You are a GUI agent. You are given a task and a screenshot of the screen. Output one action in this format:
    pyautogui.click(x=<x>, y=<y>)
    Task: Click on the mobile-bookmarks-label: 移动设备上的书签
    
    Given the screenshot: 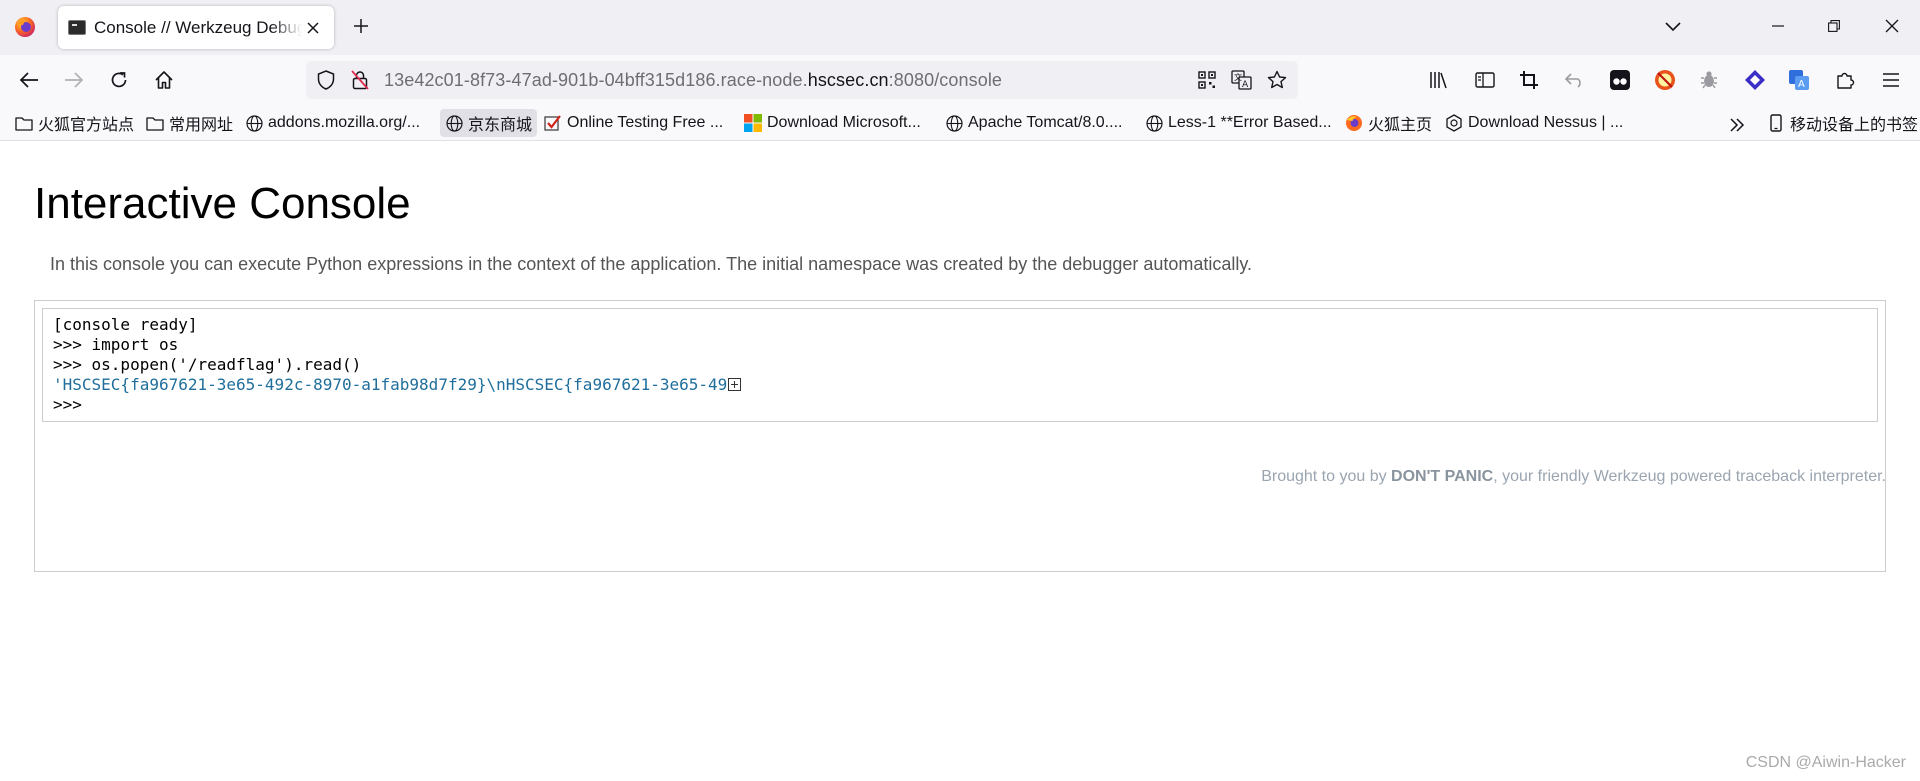 What is the action you would take?
    pyautogui.click(x=1854, y=125)
    